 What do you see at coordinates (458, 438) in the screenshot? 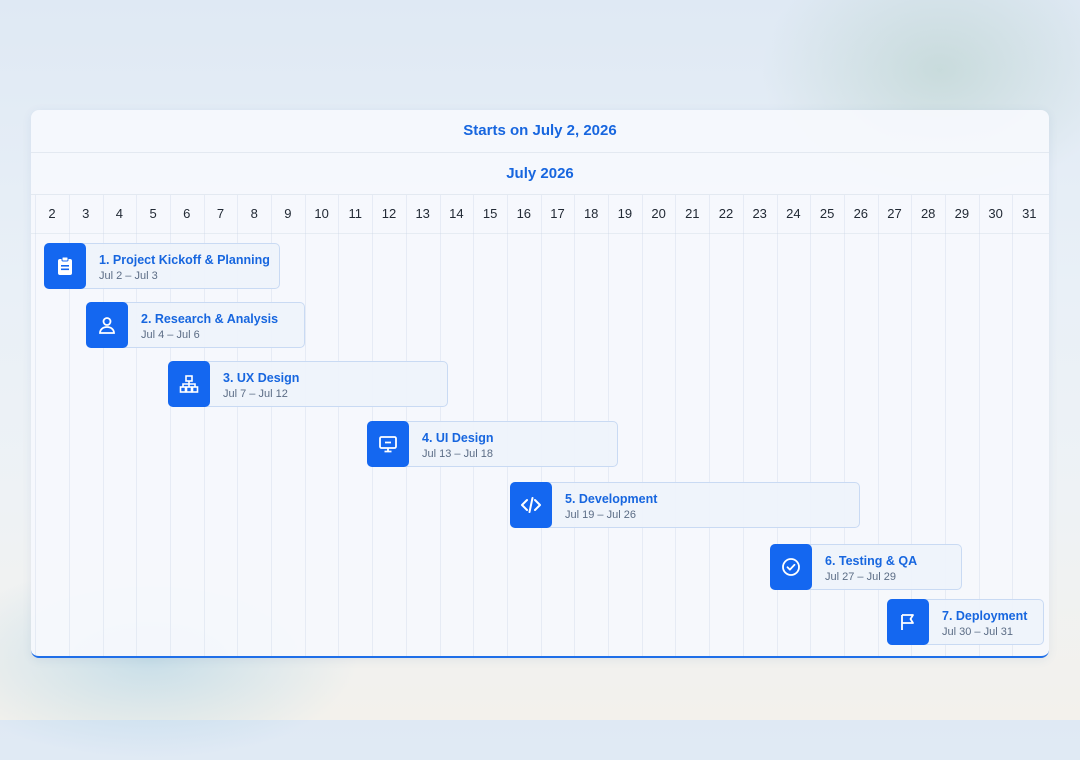
I see `task-title: 4. UI Design` at bounding box center [458, 438].